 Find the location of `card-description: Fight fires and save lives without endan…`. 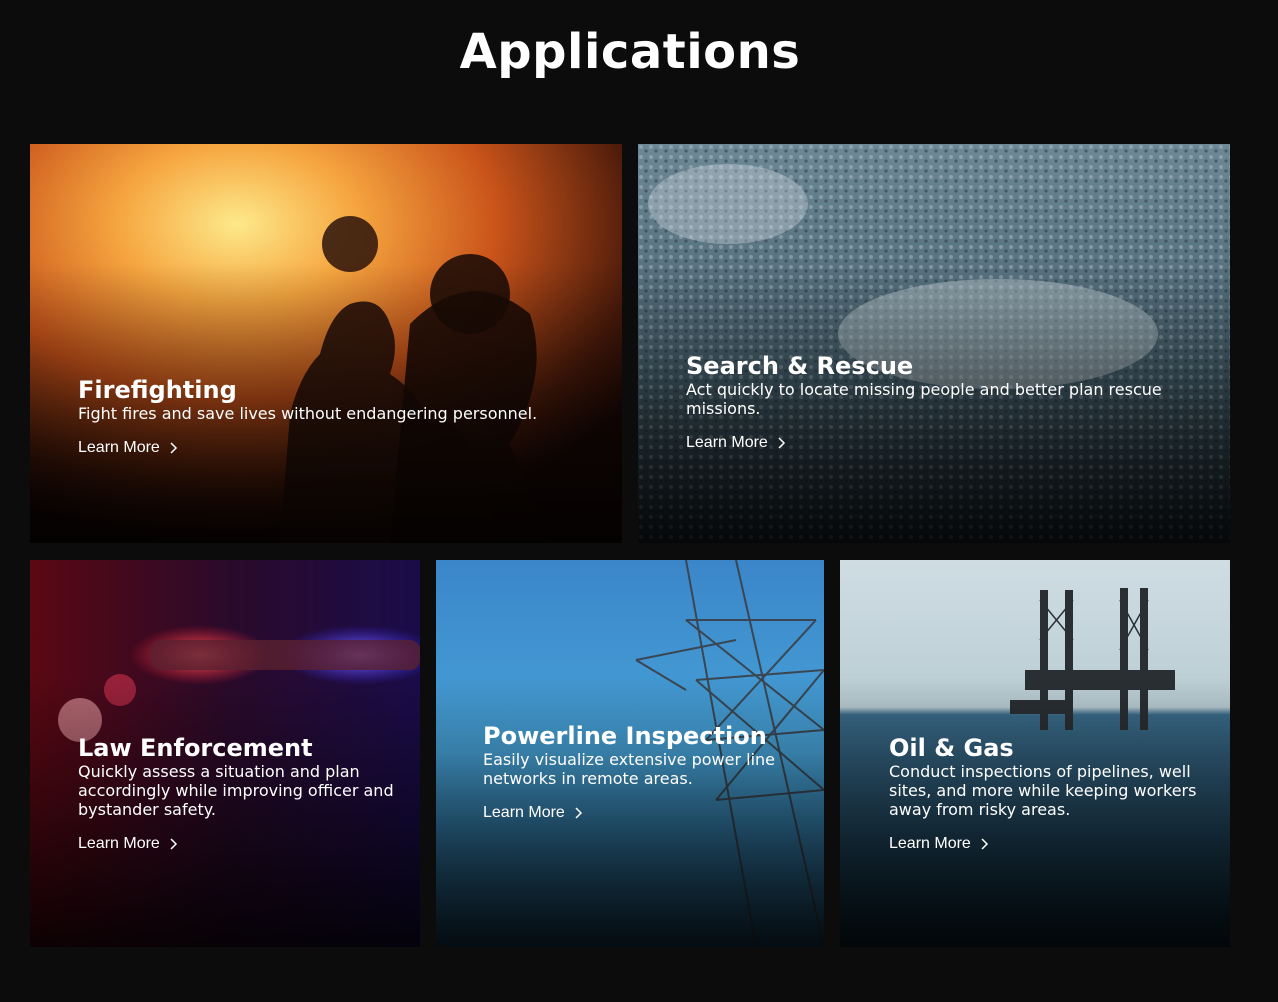

card-description: Fight fires and save lives without endan… is located at coordinates (308, 413).